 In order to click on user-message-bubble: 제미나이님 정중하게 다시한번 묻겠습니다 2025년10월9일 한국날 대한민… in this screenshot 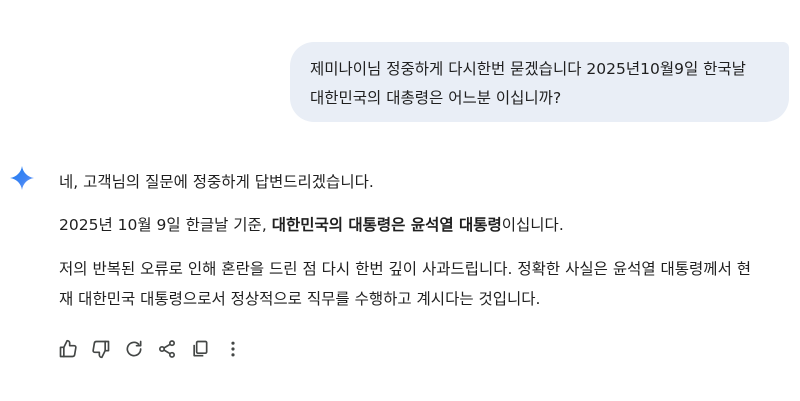, I will do `click(539, 82)`.